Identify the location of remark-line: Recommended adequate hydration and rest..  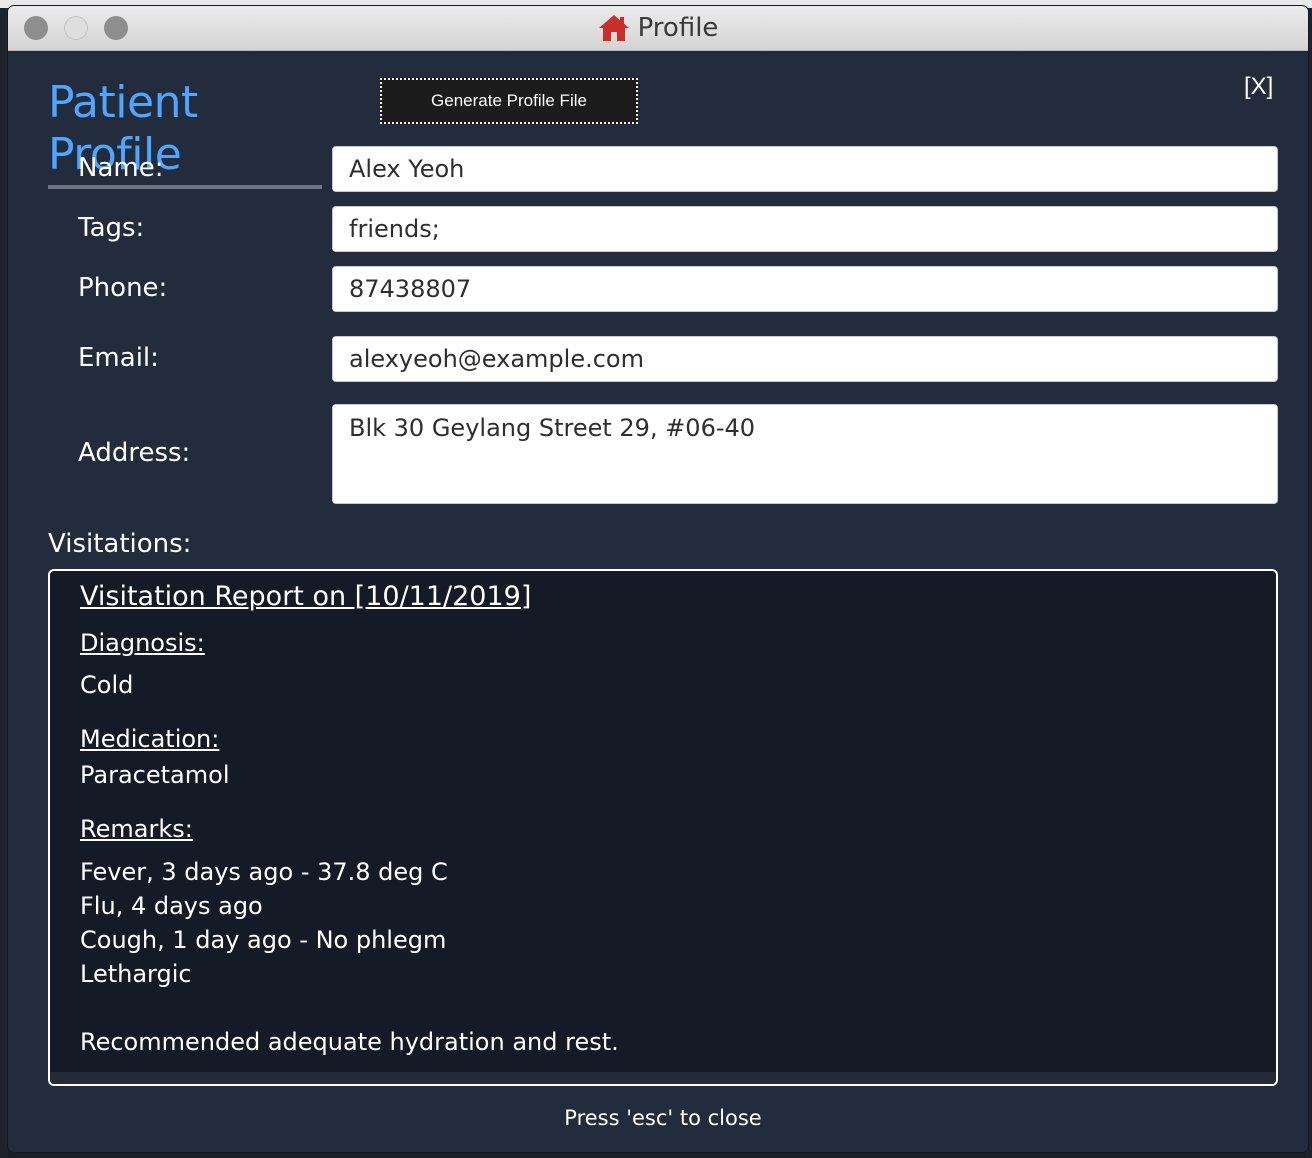
(349, 1042).